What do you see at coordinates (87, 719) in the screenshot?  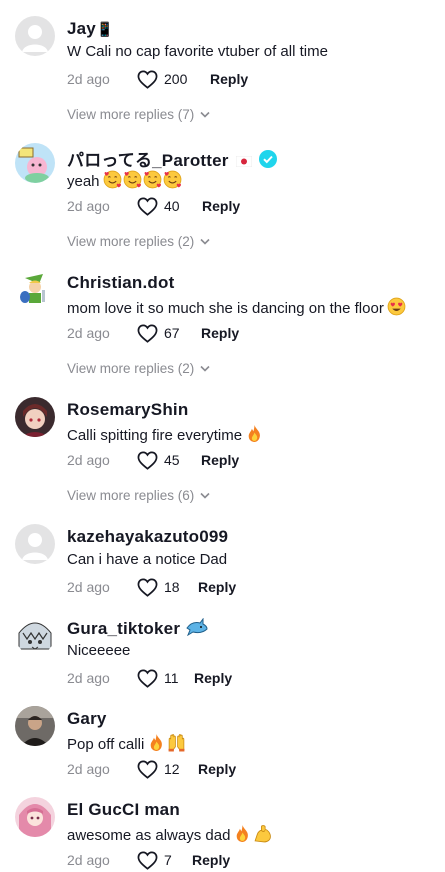 I see `comment-username: Gary` at bounding box center [87, 719].